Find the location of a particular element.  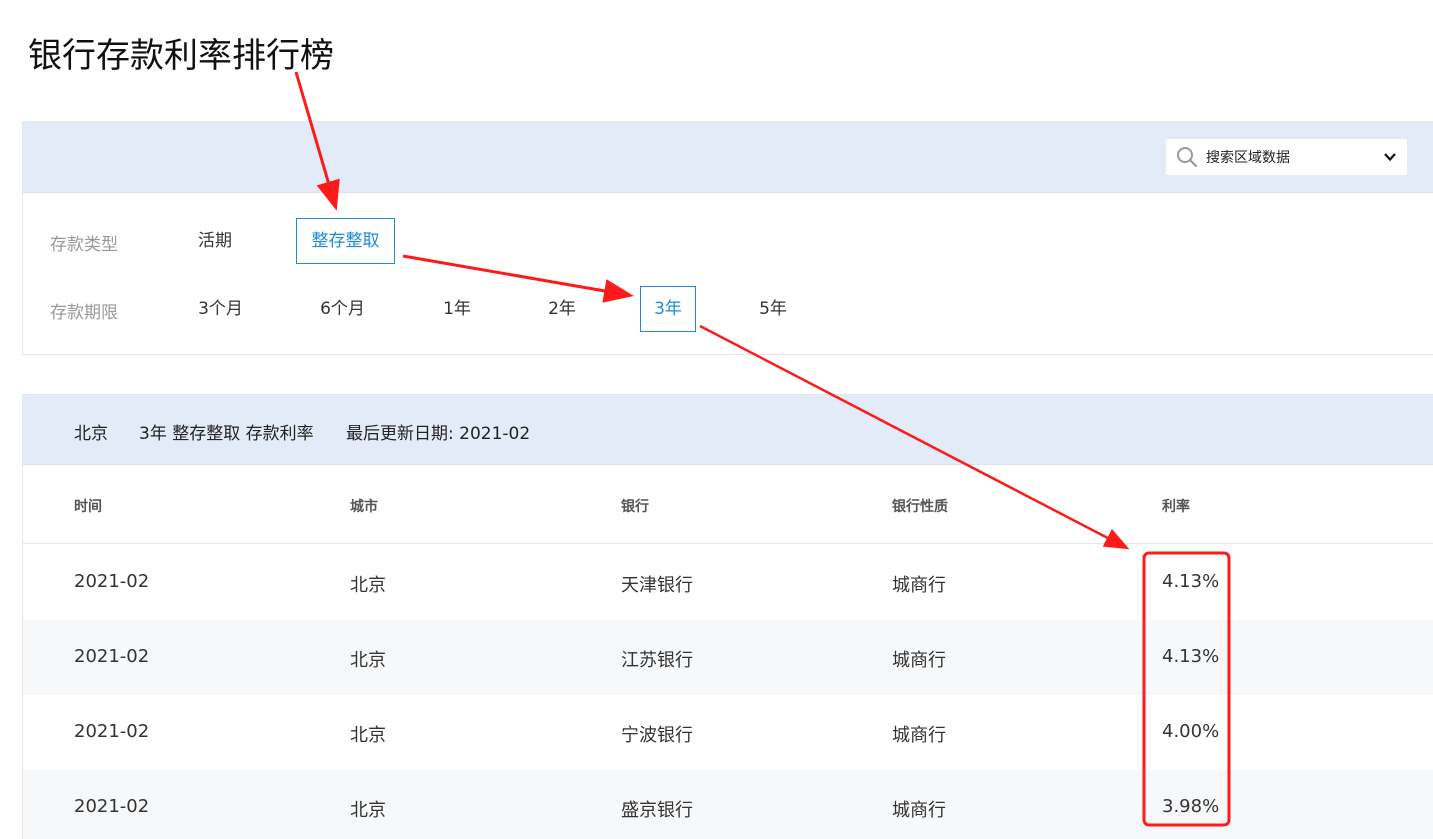

table-row: 2021-02 北京 江苏银行 城商行 4.13% is located at coordinates (728, 657).